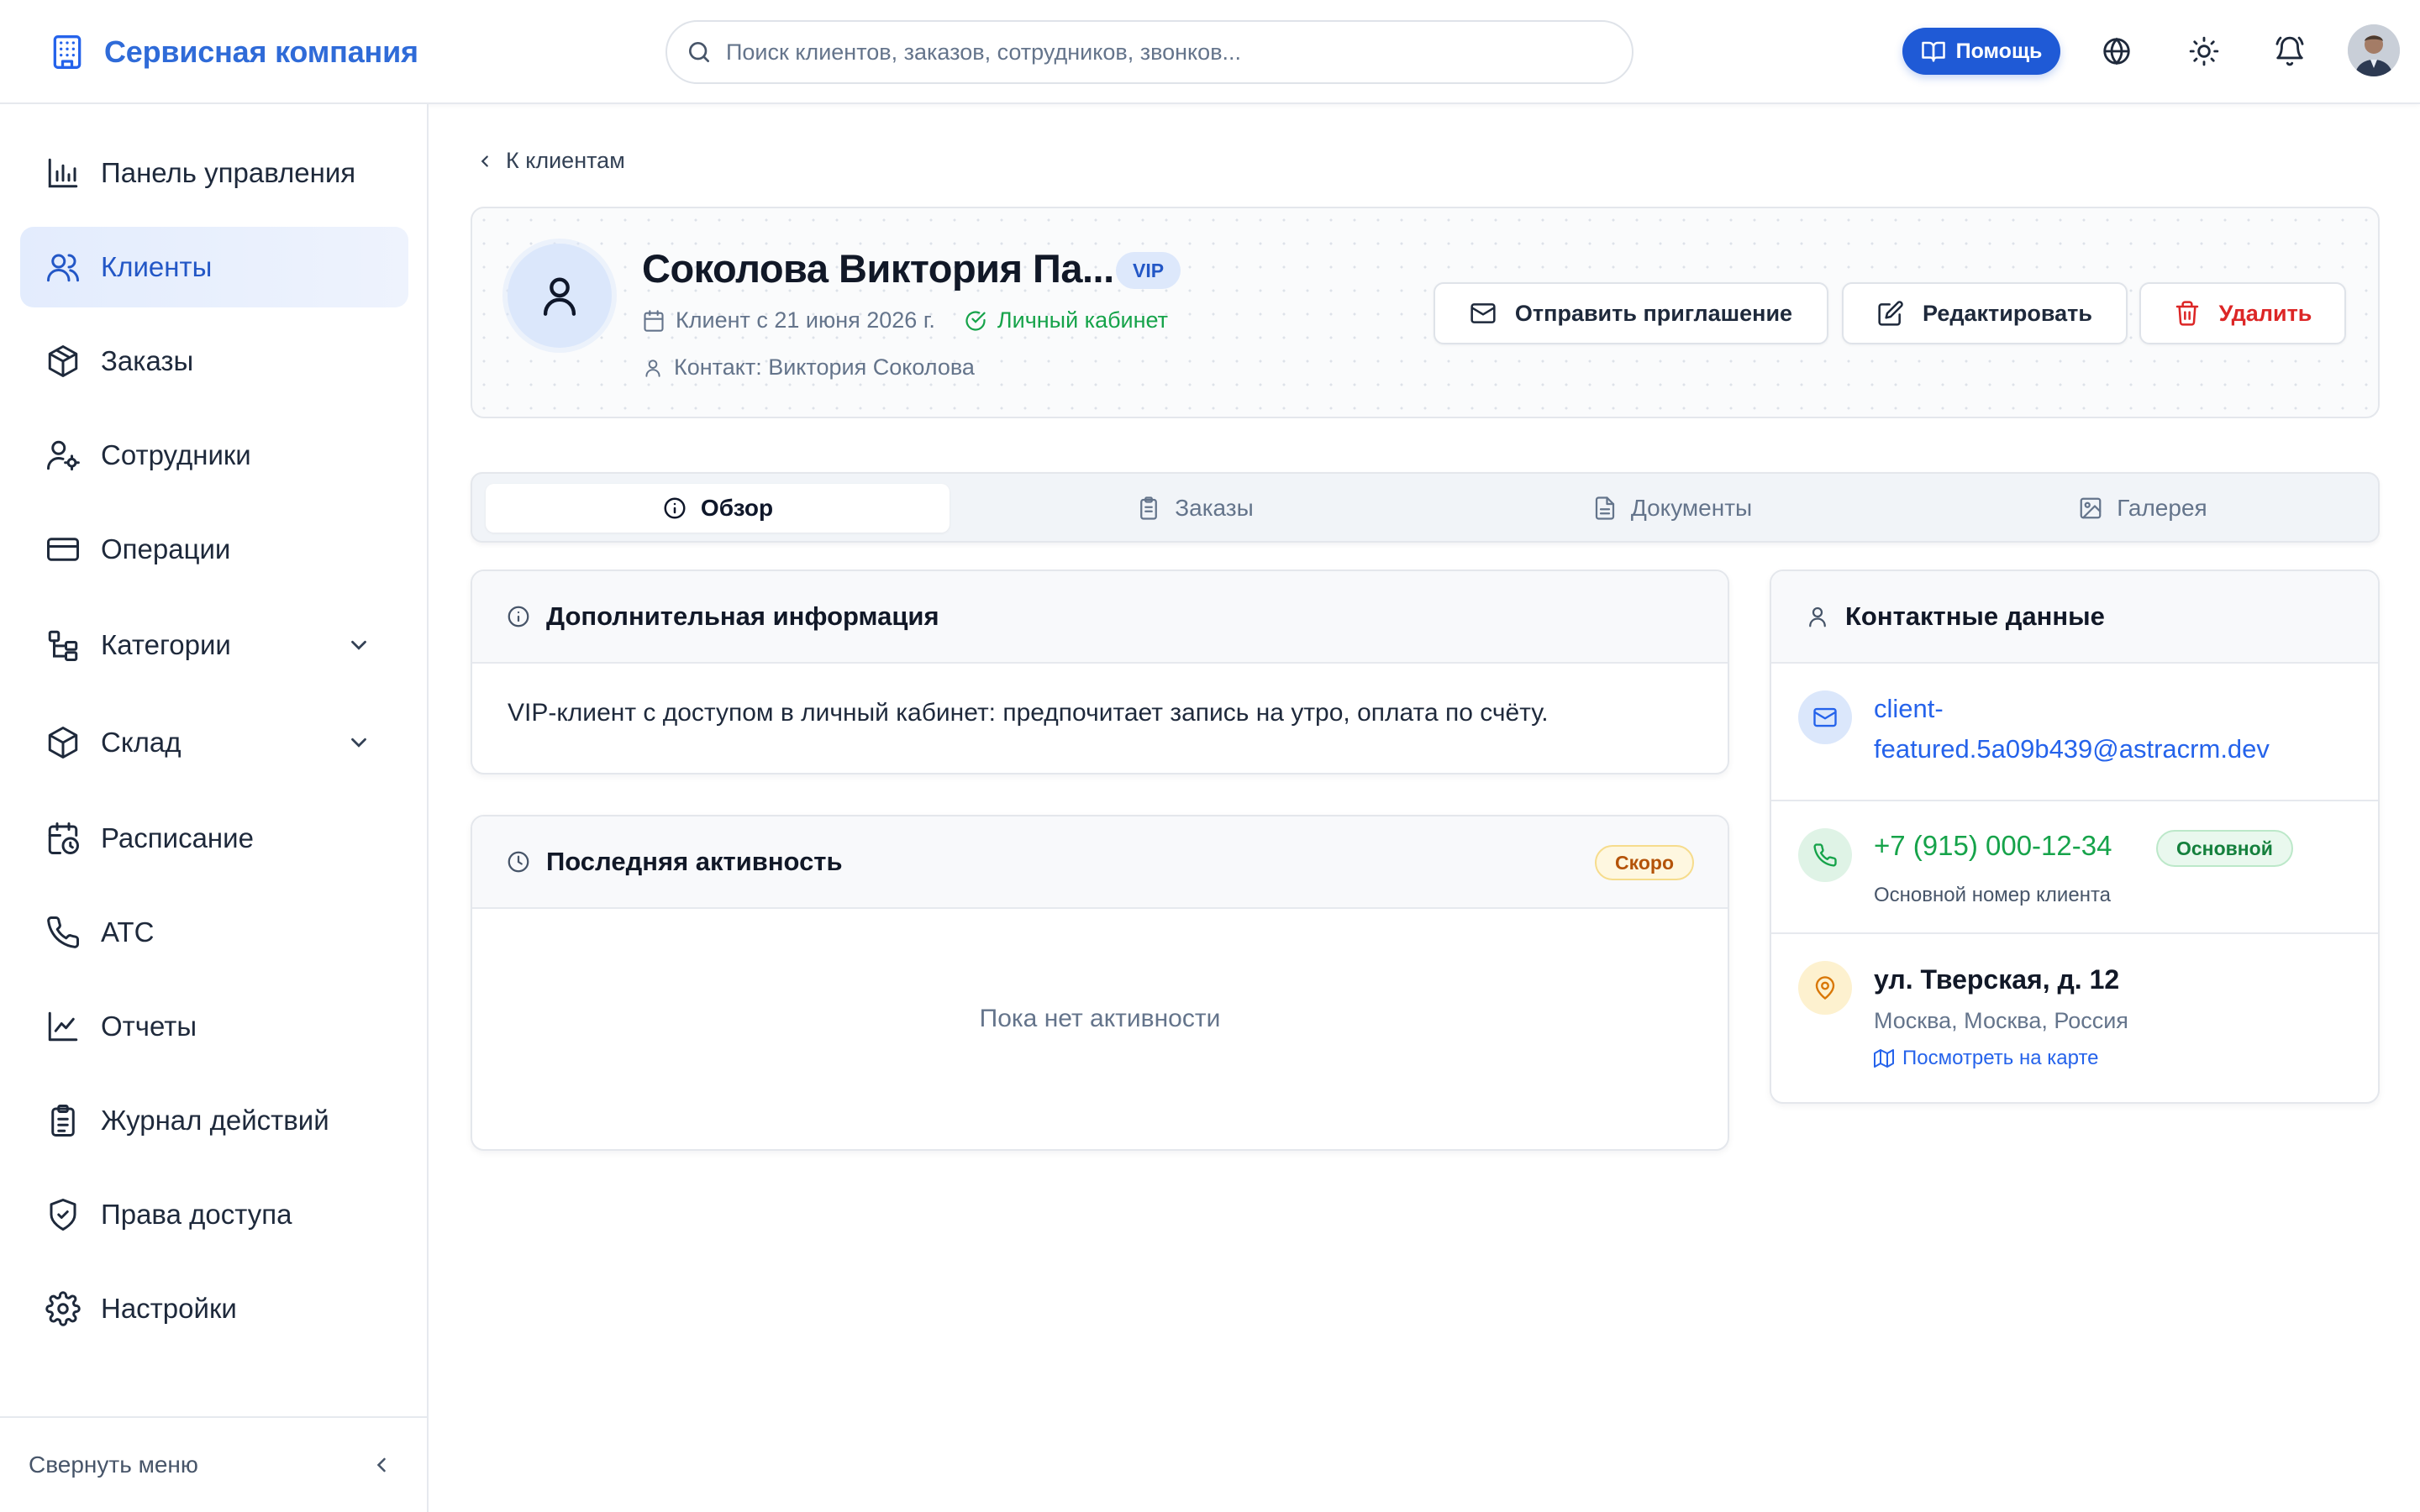 The height and width of the screenshot is (1512, 2420). I want to click on sidebar-item-reports: Отчеты, so click(214, 1026).